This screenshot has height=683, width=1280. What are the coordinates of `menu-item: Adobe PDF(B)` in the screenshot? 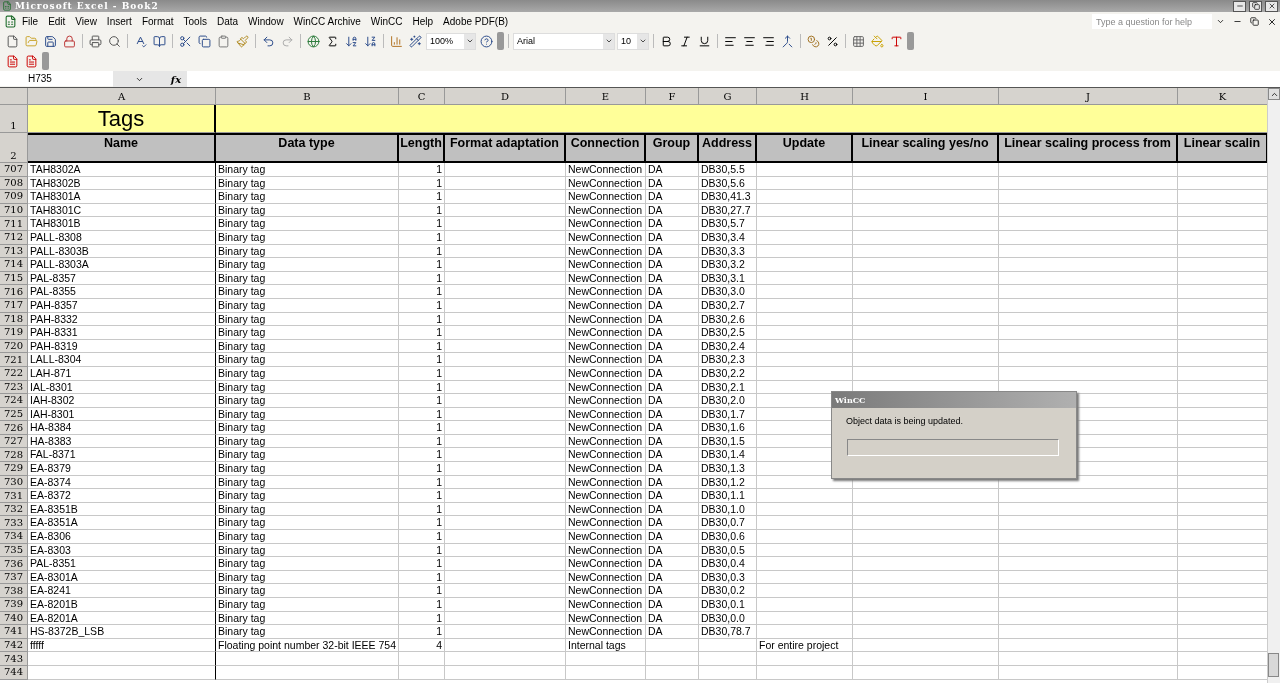 It's located at (476, 21).